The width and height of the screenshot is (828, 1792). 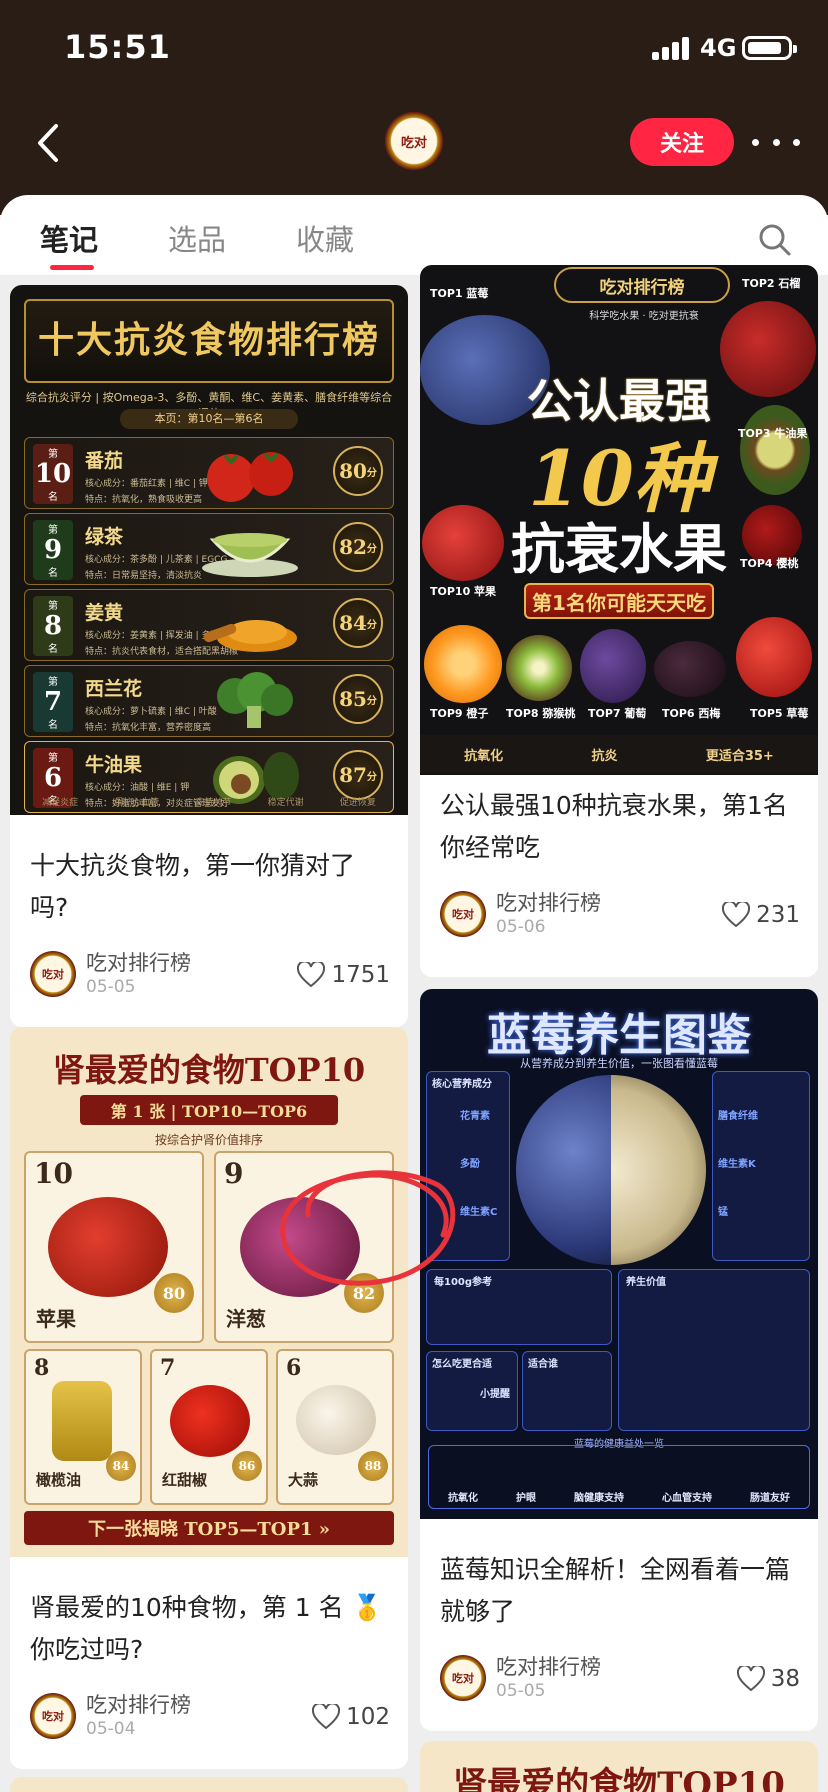 What do you see at coordinates (613, 666) in the screenshot?
I see `grape-image` at bounding box center [613, 666].